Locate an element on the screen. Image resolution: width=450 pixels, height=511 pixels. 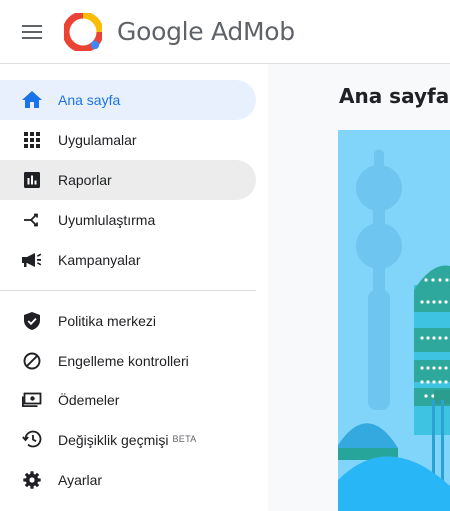
payments-icon is located at coordinates (32, 400).